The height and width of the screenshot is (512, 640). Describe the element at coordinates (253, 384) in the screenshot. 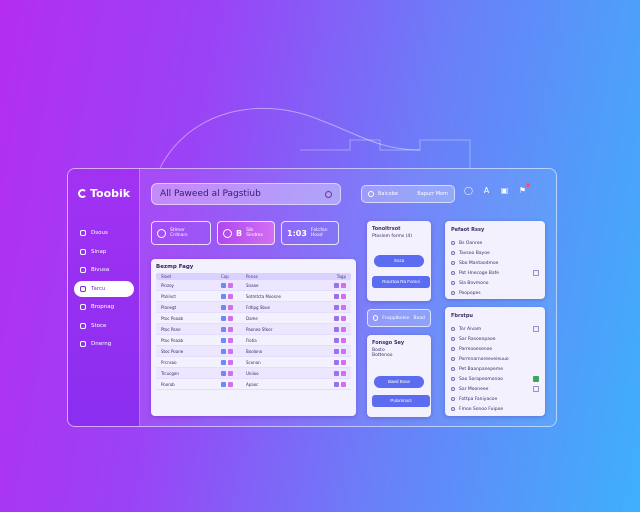

I see `table-row: Poorob Apaoc` at that location.